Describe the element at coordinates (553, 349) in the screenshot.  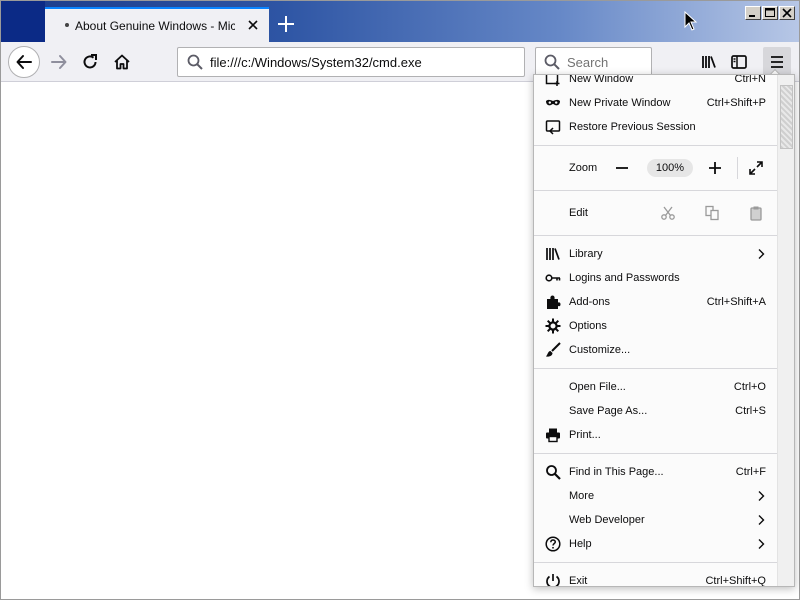
I see `paintbrush-icon` at that location.